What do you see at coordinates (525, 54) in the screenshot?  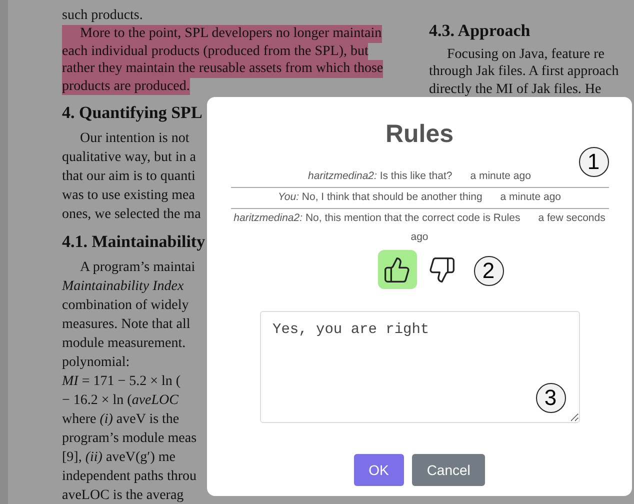 I see `text-line: Focusing on Java, feature re` at bounding box center [525, 54].